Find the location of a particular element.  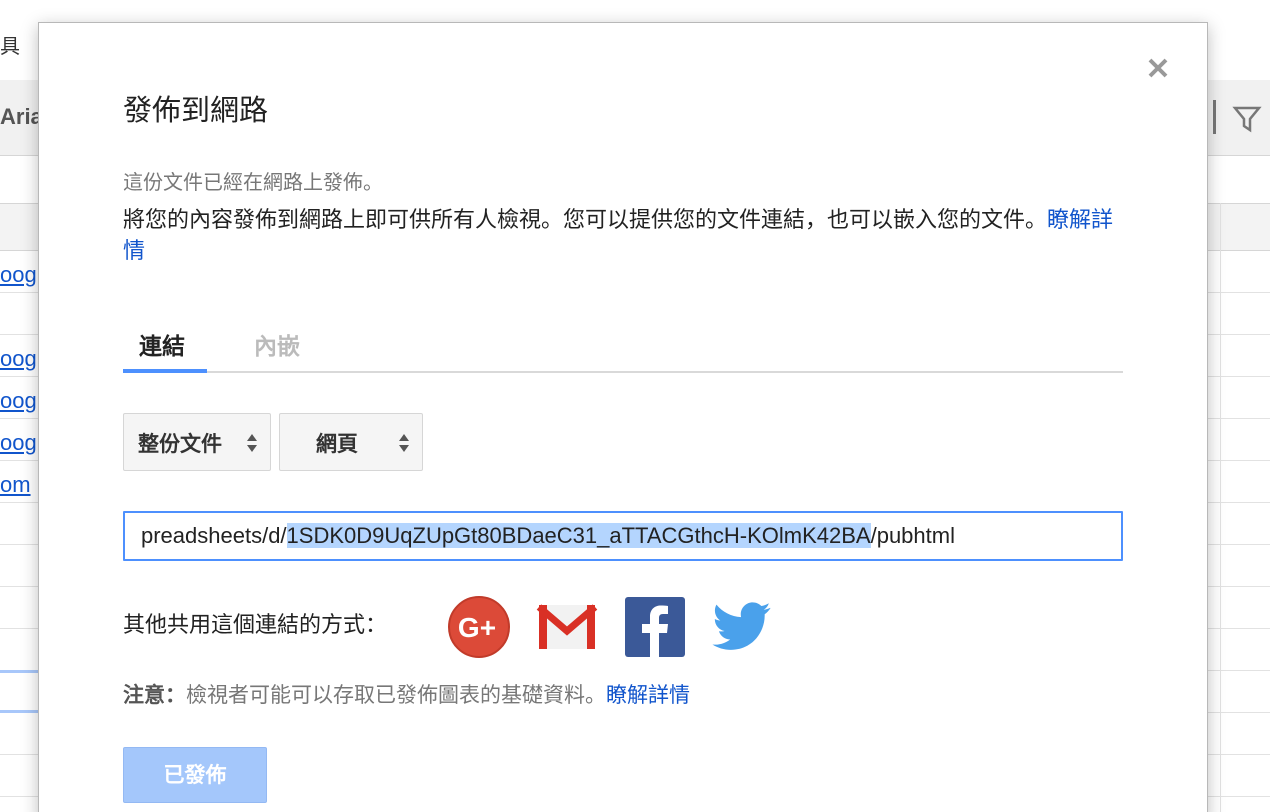

font-selector: Aria is located at coordinates (21, 117).